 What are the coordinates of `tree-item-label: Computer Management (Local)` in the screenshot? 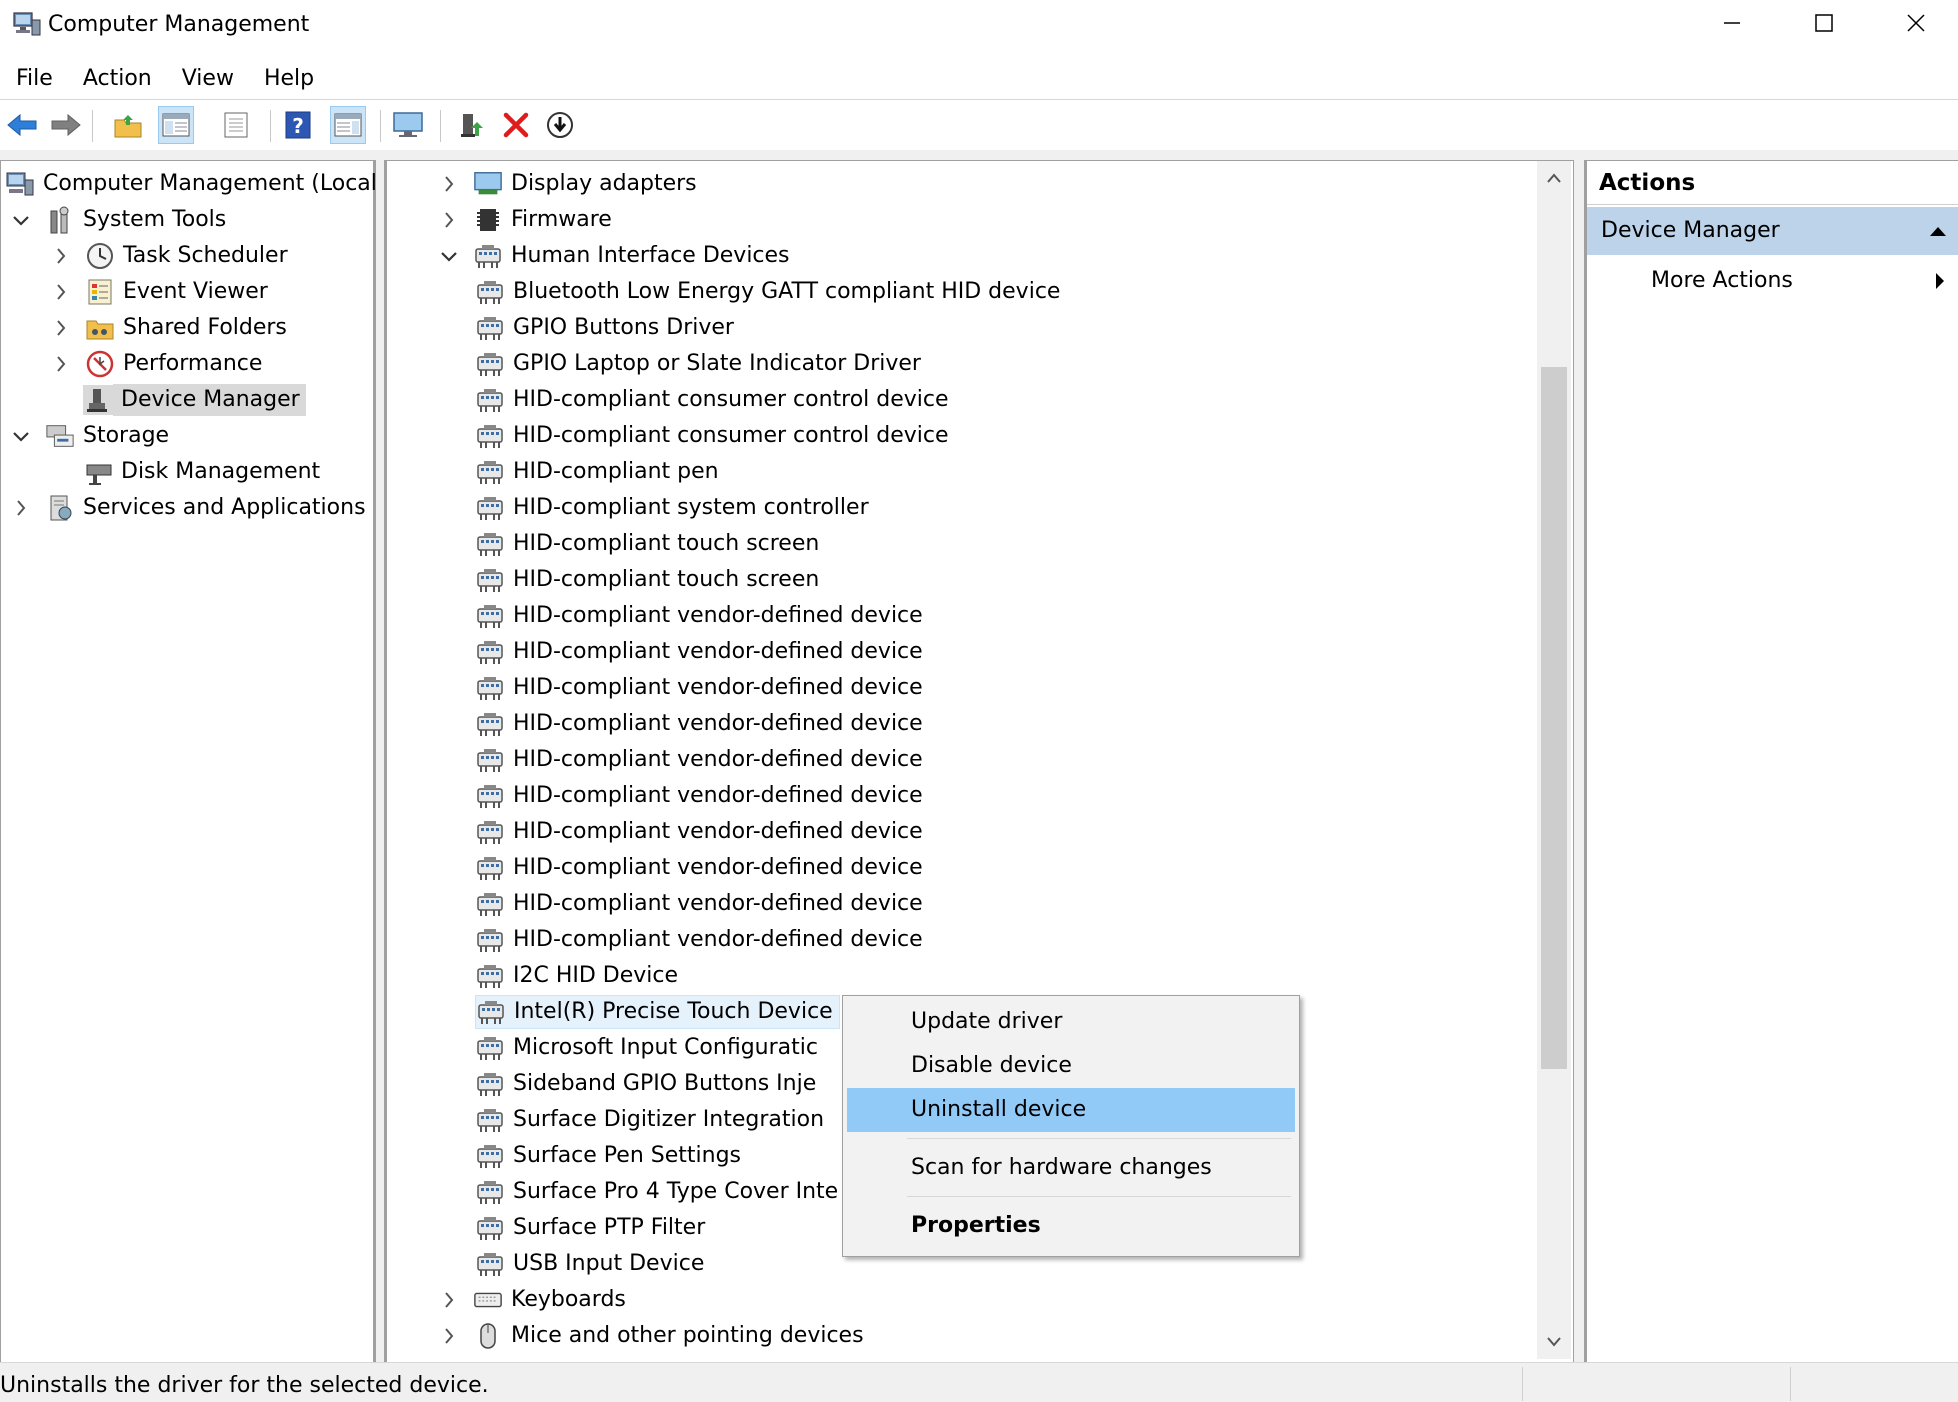 It's located at (214, 183).